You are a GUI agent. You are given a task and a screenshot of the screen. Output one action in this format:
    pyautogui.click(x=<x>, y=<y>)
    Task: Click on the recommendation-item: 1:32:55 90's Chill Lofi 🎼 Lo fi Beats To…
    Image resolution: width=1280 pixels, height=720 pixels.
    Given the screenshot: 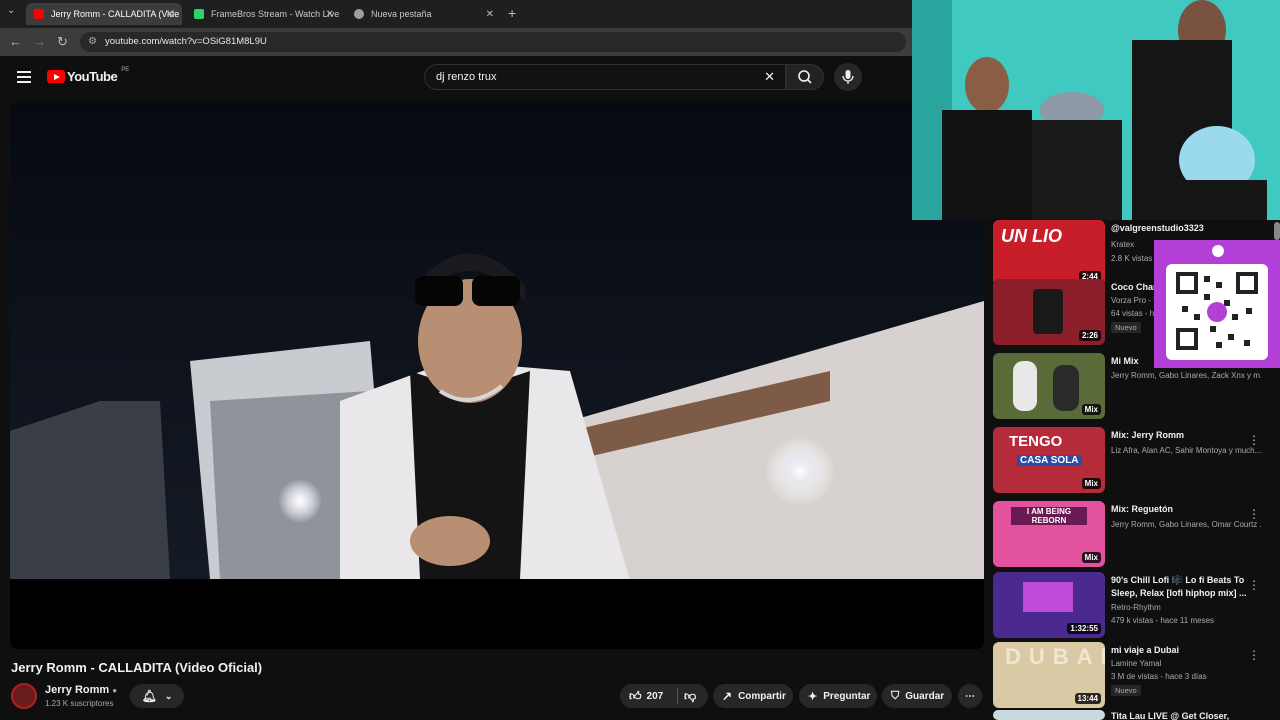 What is the action you would take?
    pyautogui.click(x=1136, y=606)
    